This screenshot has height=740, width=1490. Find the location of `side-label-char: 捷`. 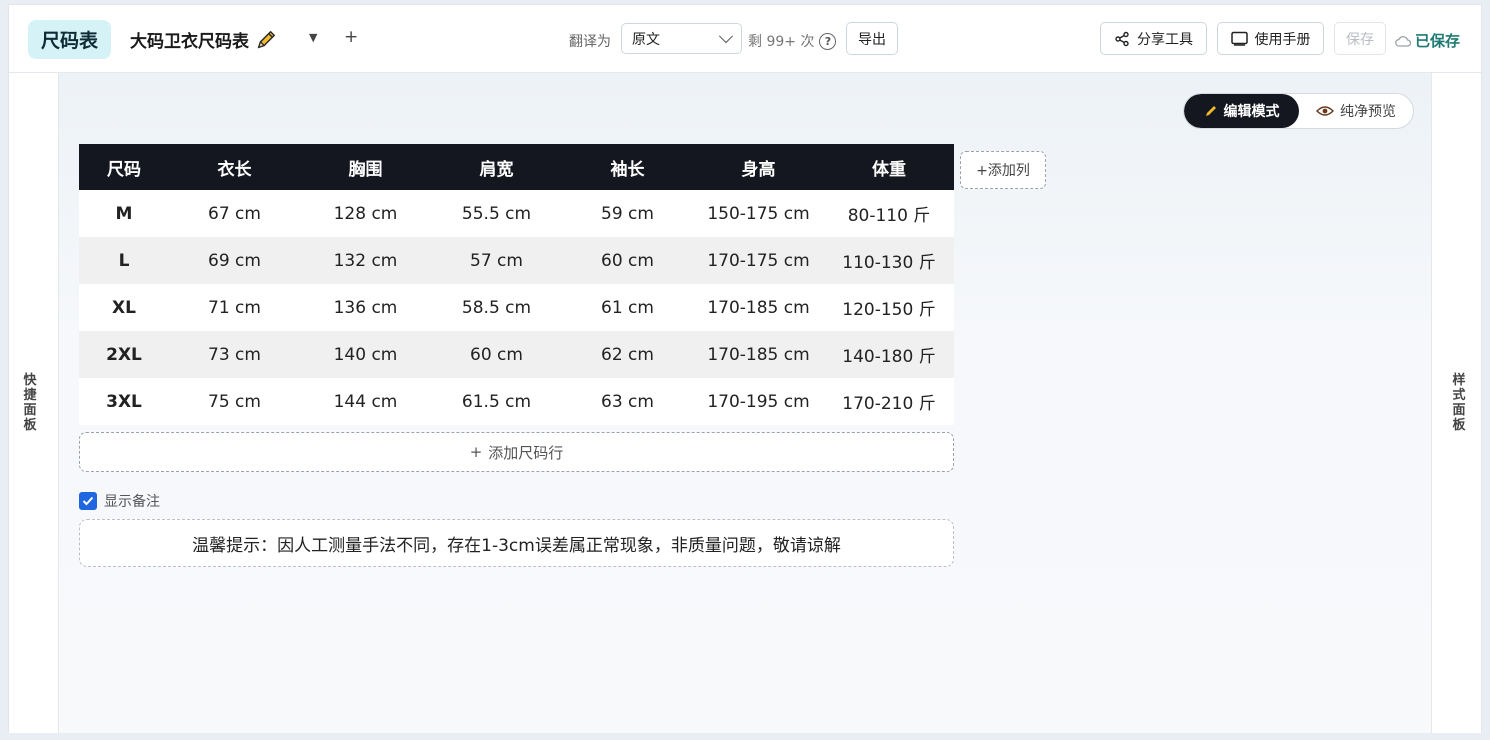

side-label-char: 捷 is located at coordinates (30, 395).